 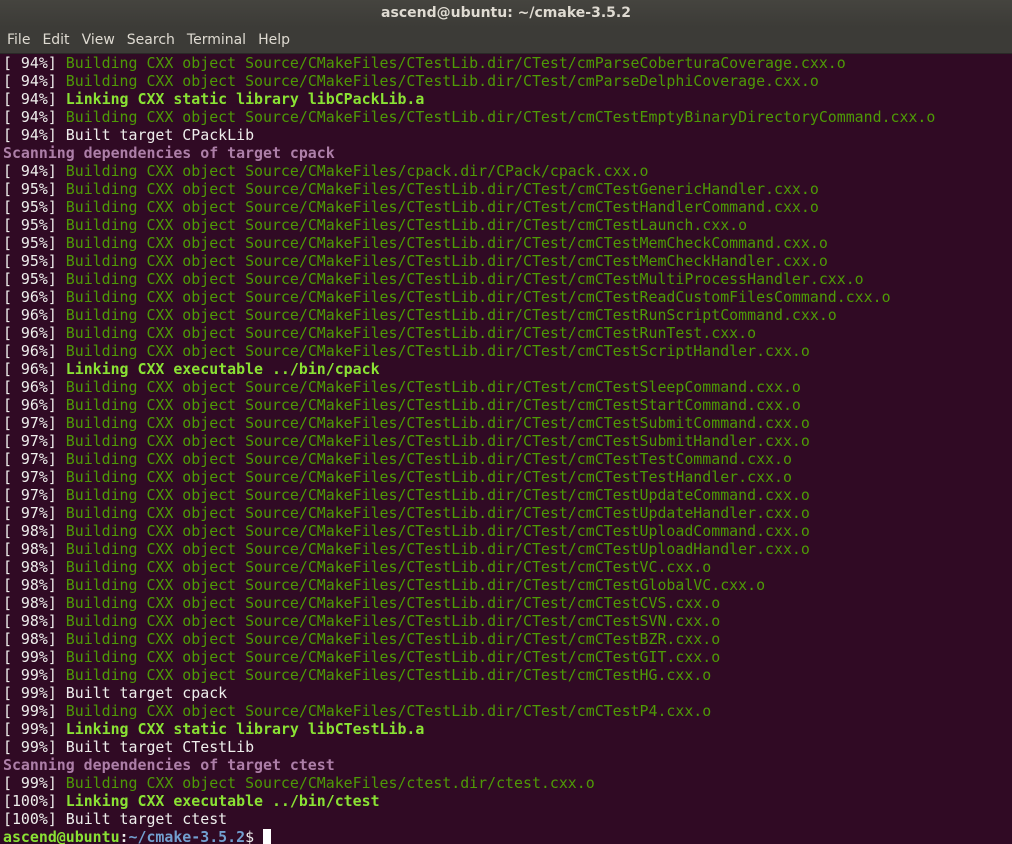 What do you see at coordinates (169, 765) in the screenshot?
I see `line-text: Scanning dependencies of target ctest` at bounding box center [169, 765].